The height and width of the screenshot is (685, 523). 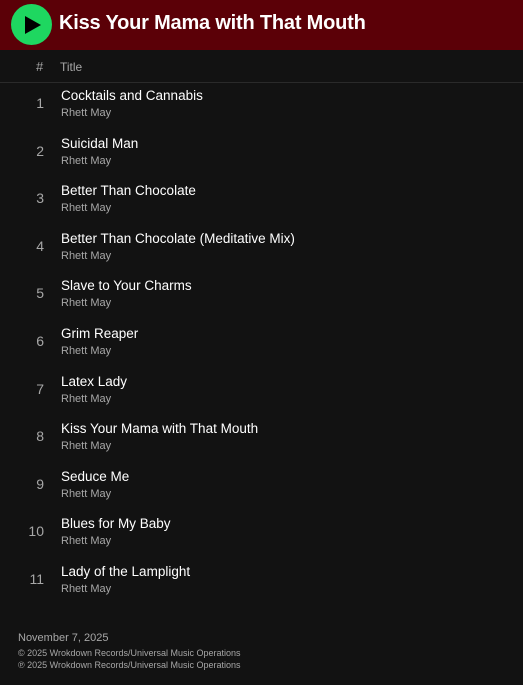 What do you see at coordinates (99, 143) in the screenshot?
I see `track-title: Suicidal Man` at bounding box center [99, 143].